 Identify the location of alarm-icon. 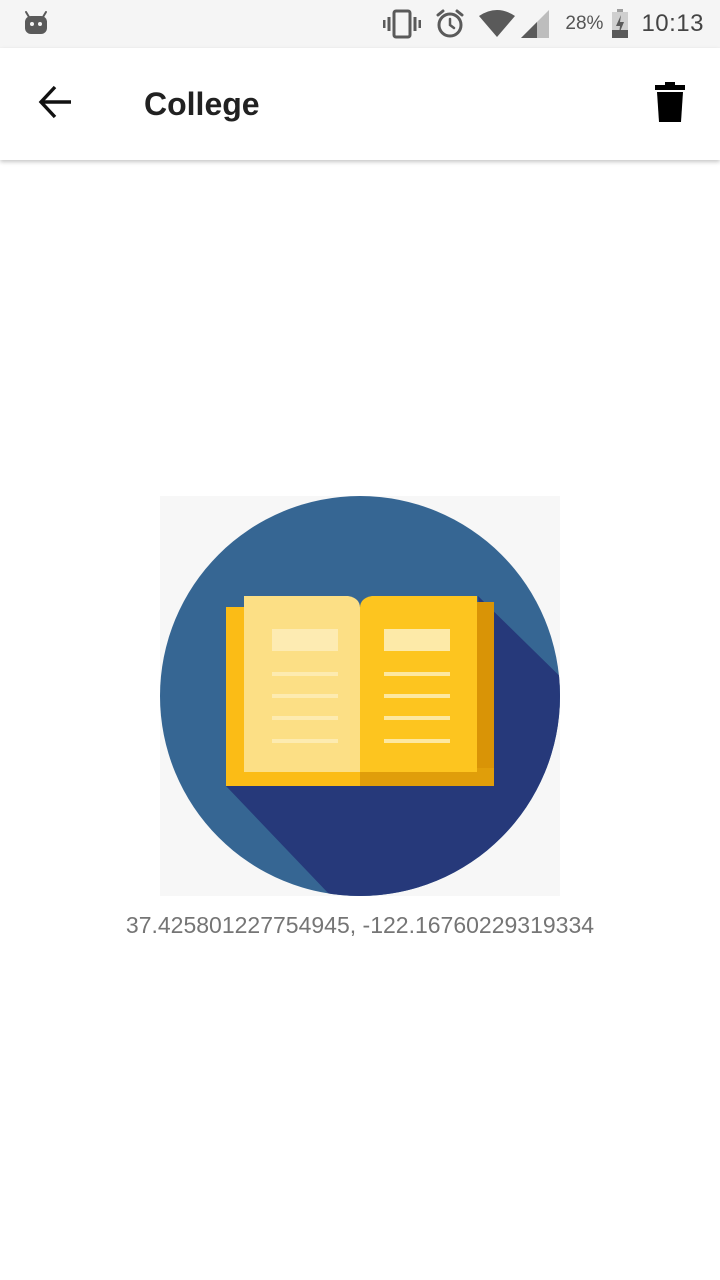
(450, 24).